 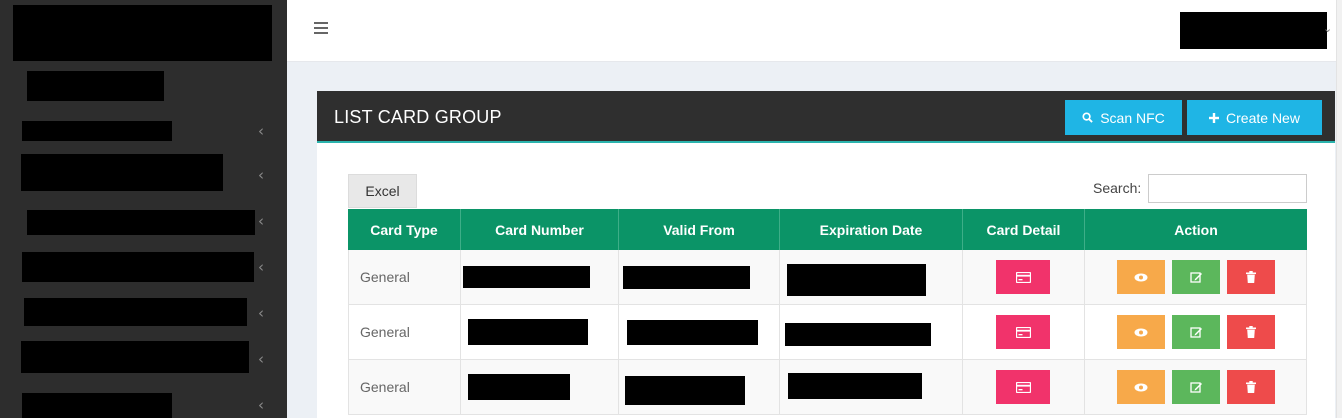 I want to click on sidebar-item-2: ‹, so click(x=143, y=174).